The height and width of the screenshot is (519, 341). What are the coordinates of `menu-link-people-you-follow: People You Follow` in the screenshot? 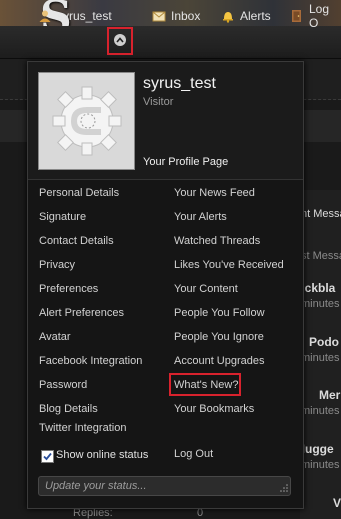 It's located at (219, 313).